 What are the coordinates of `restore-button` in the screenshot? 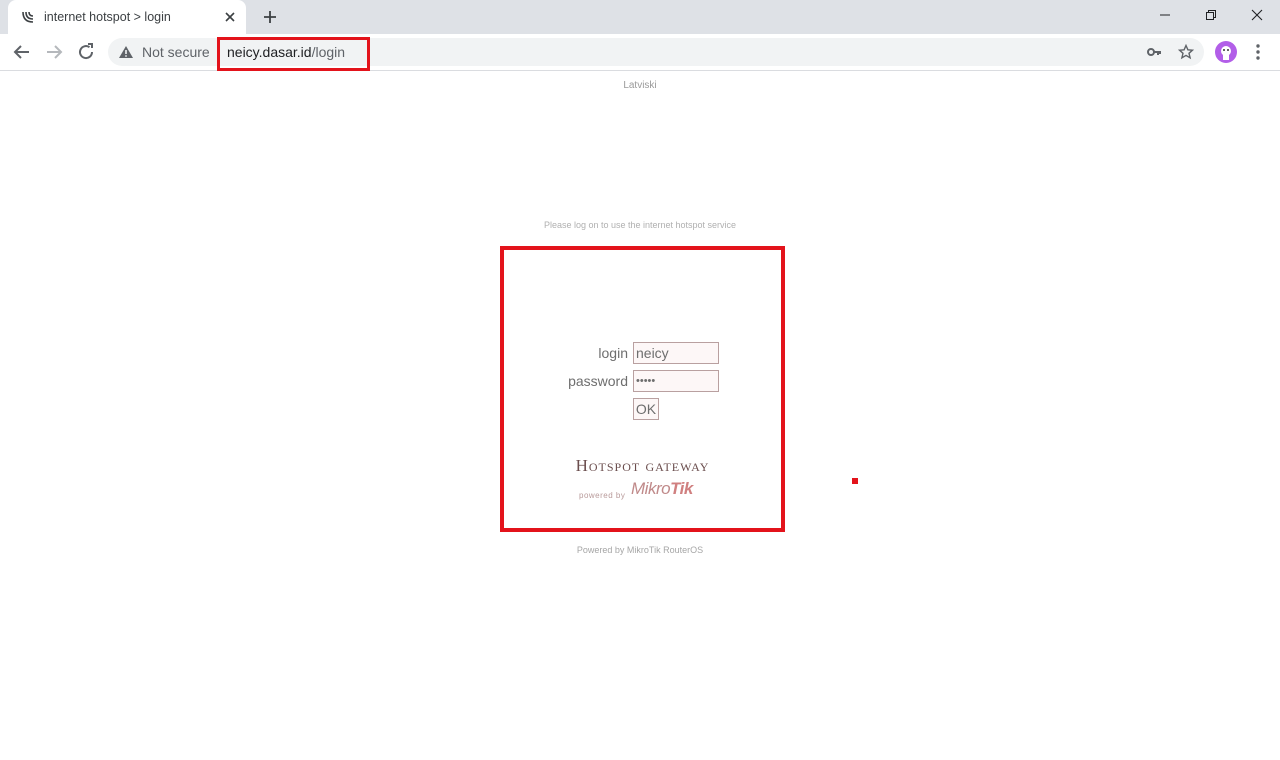 It's located at (1211, 15).